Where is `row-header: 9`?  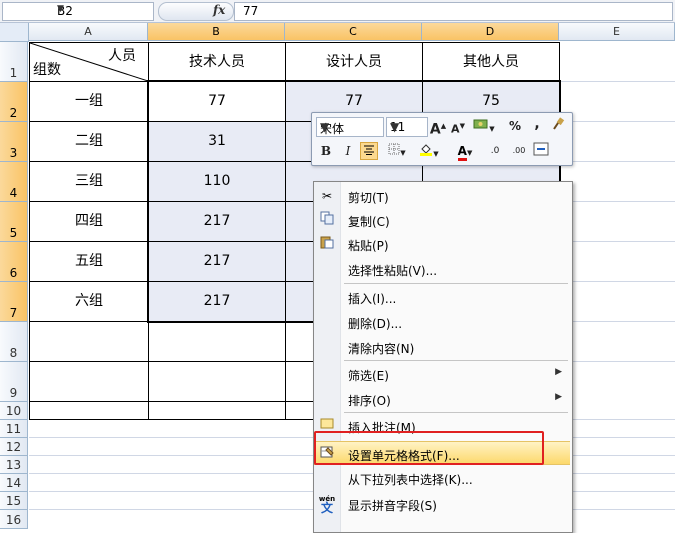
row-header: 9 is located at coordinates (14, 382).